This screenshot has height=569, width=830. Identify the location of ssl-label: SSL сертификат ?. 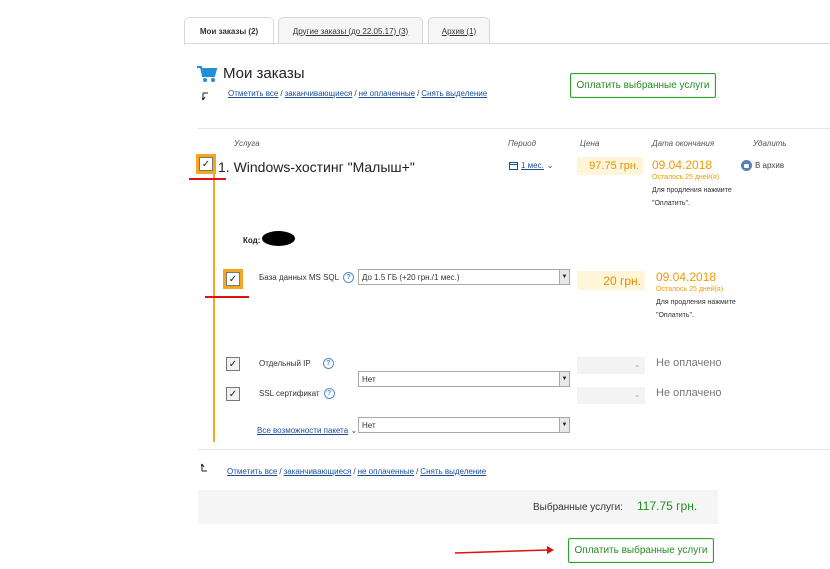
(297, 393).